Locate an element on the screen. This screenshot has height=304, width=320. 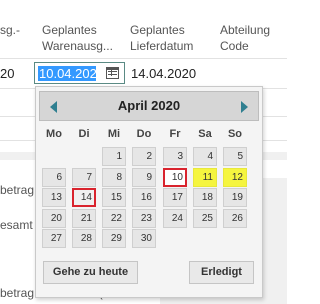
day-cell: 8 is located at coordinates (114, 177).